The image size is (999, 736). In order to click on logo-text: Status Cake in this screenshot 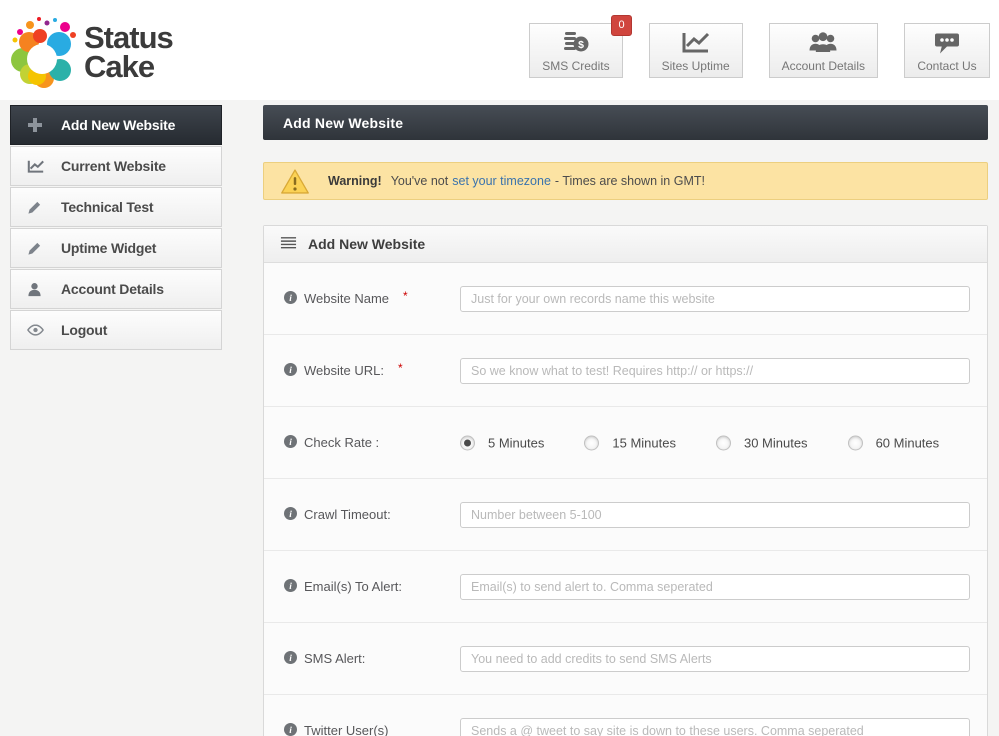, I will do `click(129, 53)`.